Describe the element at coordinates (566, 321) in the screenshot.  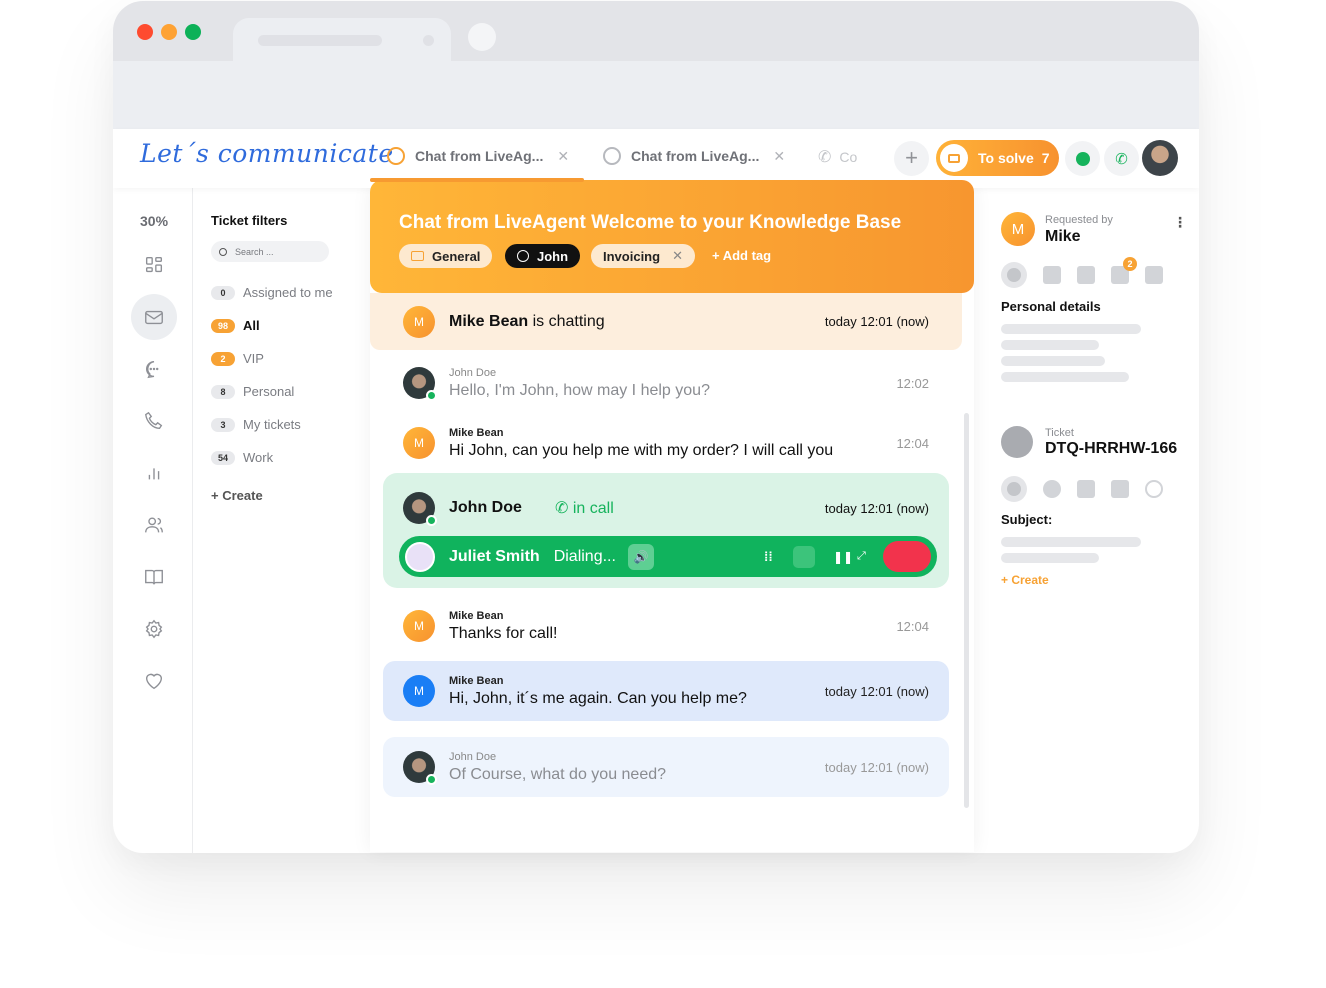
I see `chatting-status: is chatting` at that location.